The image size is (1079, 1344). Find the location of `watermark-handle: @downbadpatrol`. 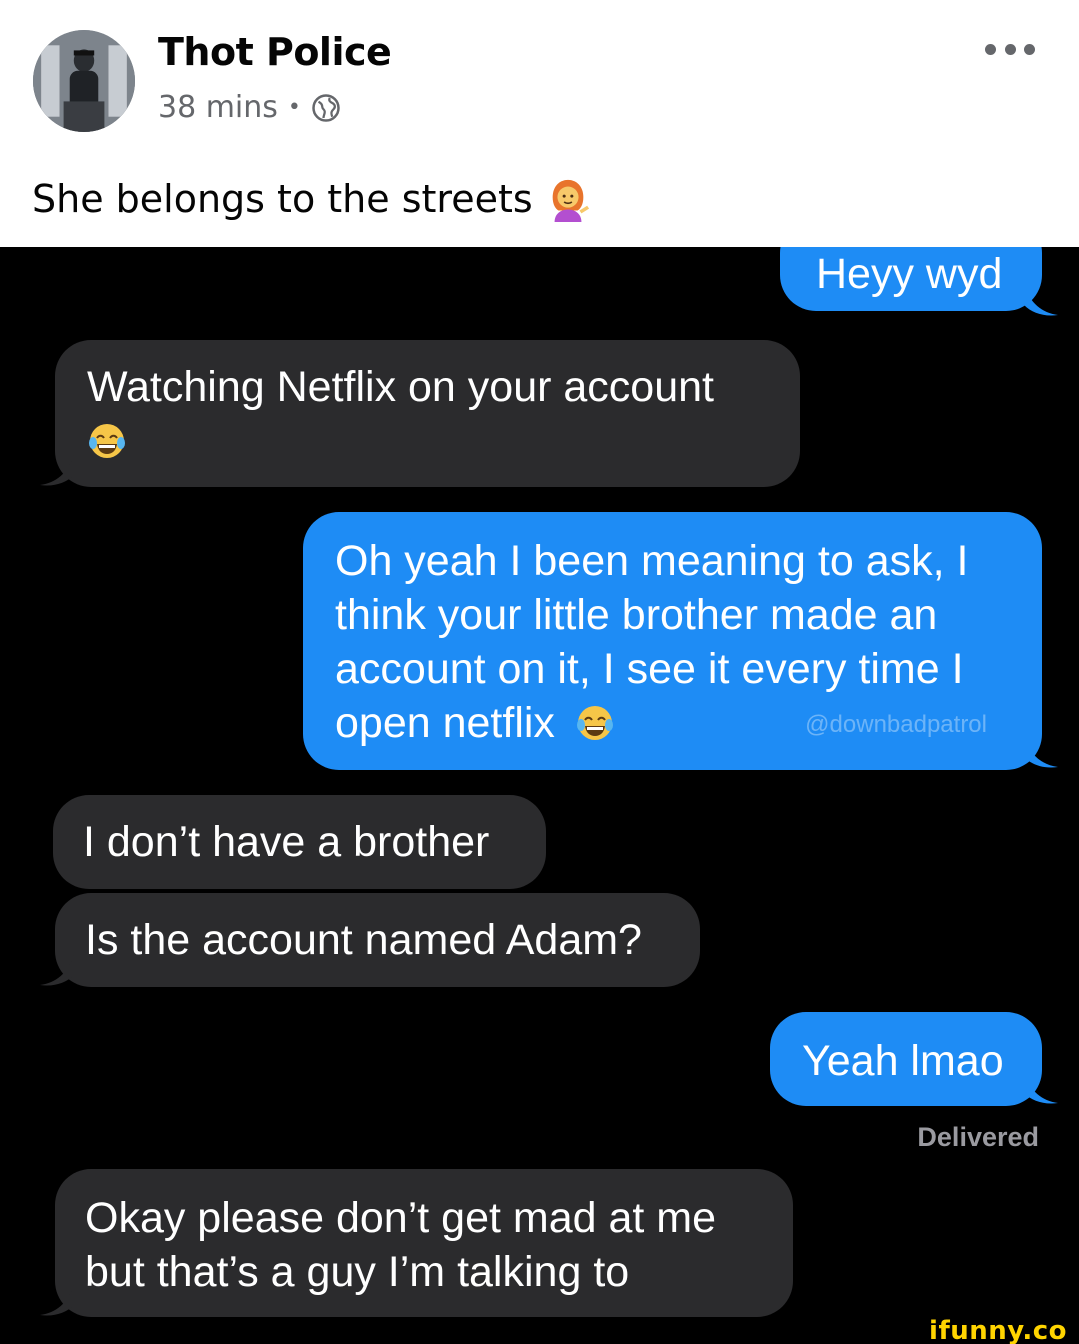

watermark-handle: @downbadpatrol is located at coordinates (896, 724).